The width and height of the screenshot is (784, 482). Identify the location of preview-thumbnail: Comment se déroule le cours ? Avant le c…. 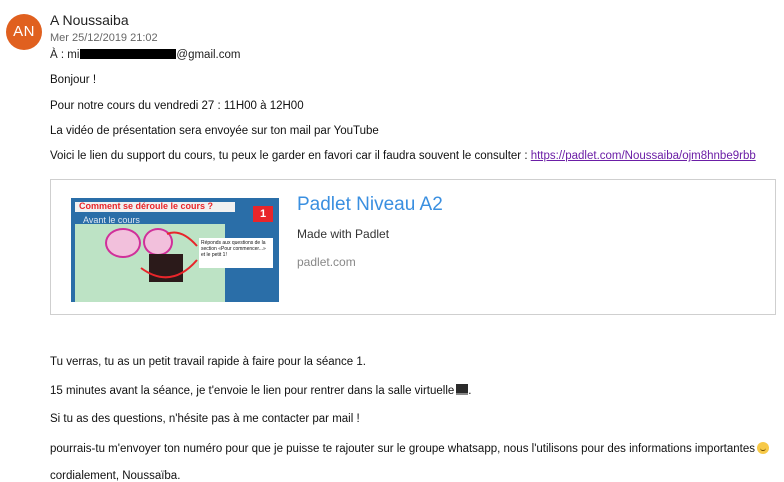
(175, 250).